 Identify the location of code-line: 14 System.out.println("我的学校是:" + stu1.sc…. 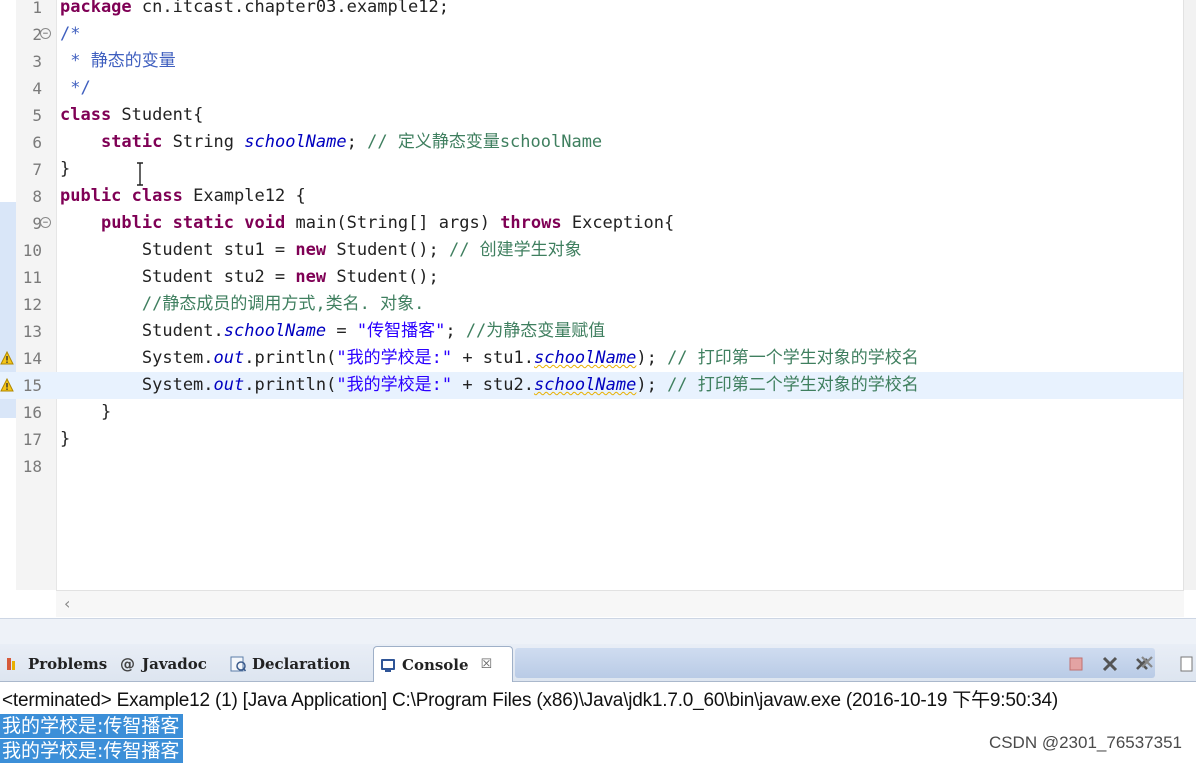
(592, 358).